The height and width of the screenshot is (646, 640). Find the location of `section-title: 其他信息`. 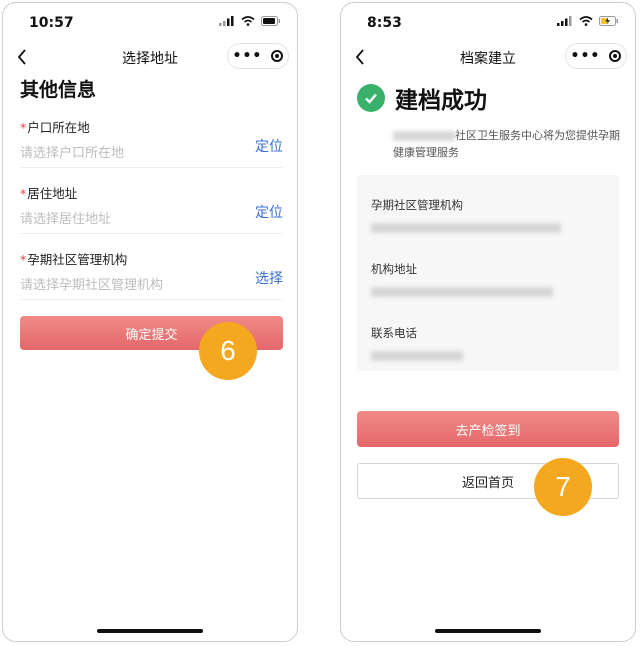

section-title: 其他信息 is located at coordinates (58, 90).